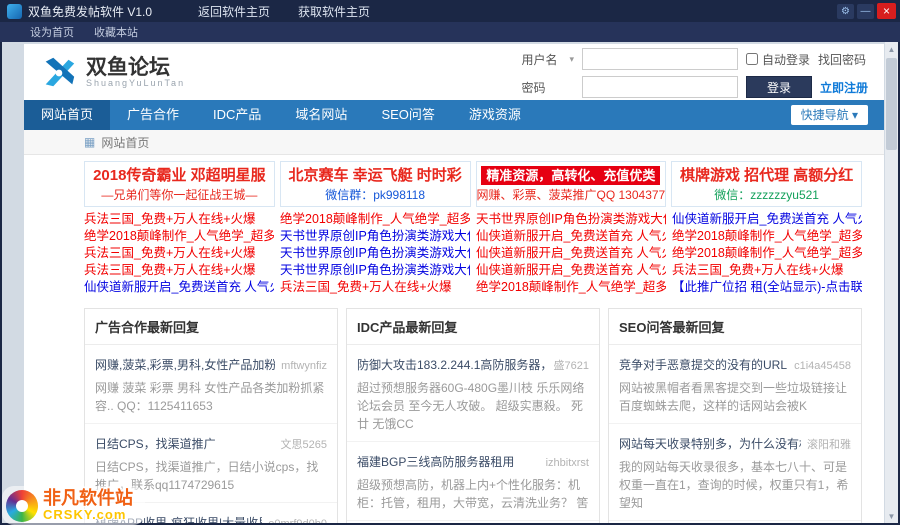 Image resolution: width=900 pixels, height=525 pixels. Describe the element at coordinates (375, 195) in the screenshot. I see `ad-subtitle: 微信群：pk998118` at that location.